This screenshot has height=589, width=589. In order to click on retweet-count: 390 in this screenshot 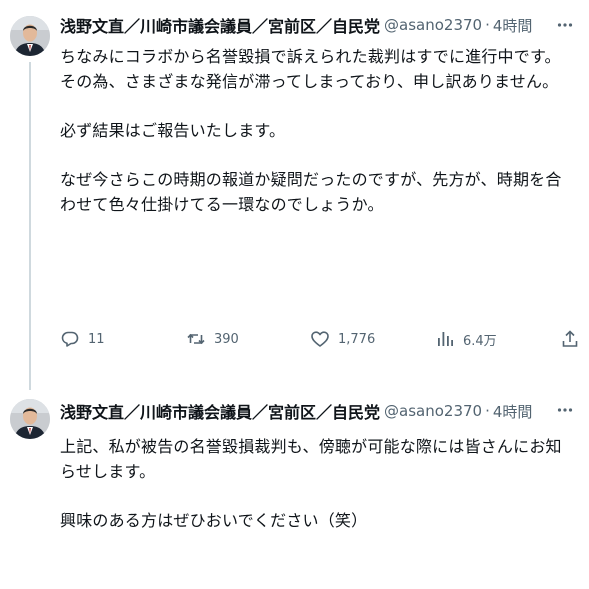, I will do `click(226, 339)`.